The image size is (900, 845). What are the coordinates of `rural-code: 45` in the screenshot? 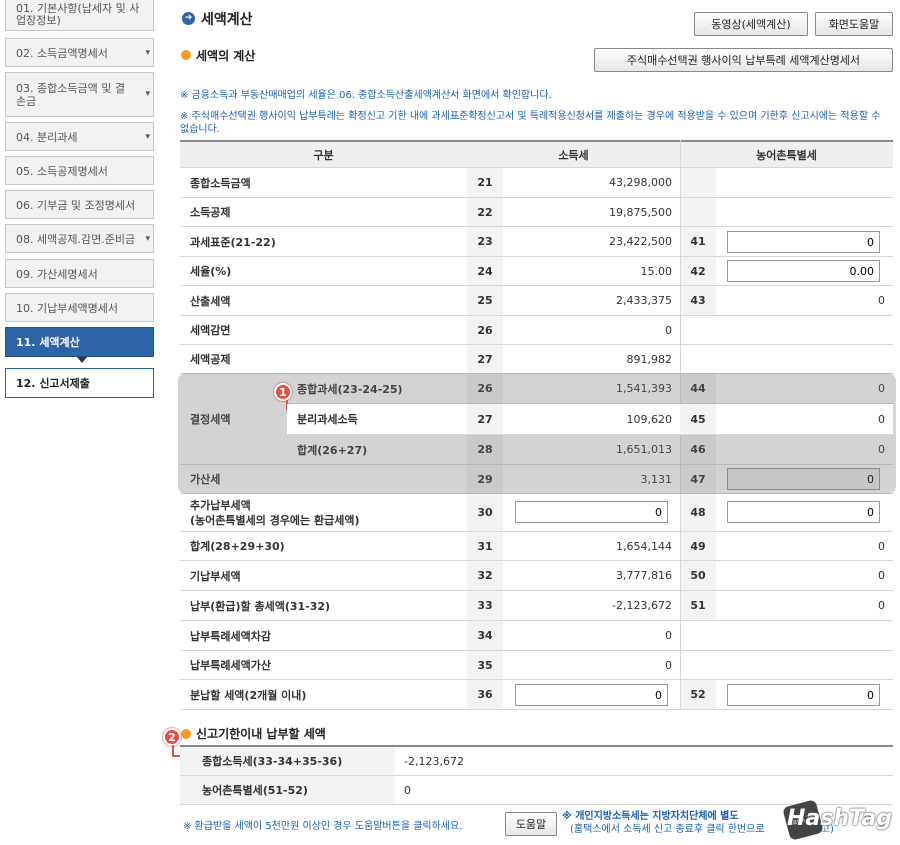 It's located at (698, 419).